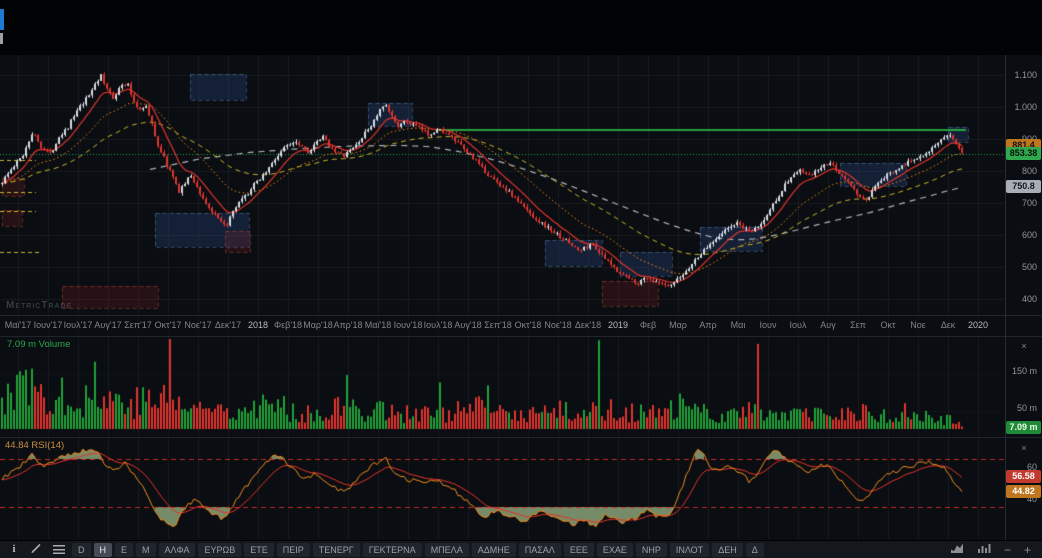 The width and height of the screenshot is (1042, 558). I want to click on ticker-tab: Δ, so click(754, 549).